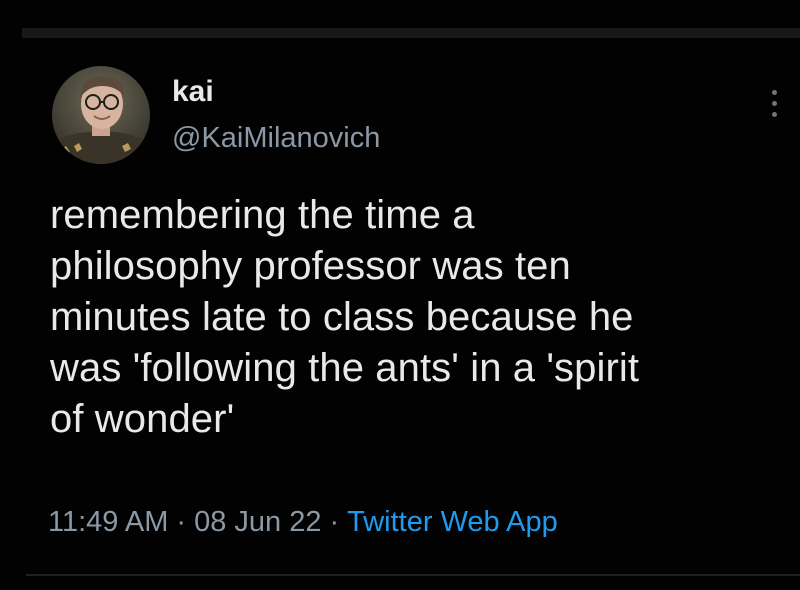  What do you see at coordinates (257, 522) in the screenshot?
I see `tweet-date: 08 Jun 22` at bounding box center [257, 522].